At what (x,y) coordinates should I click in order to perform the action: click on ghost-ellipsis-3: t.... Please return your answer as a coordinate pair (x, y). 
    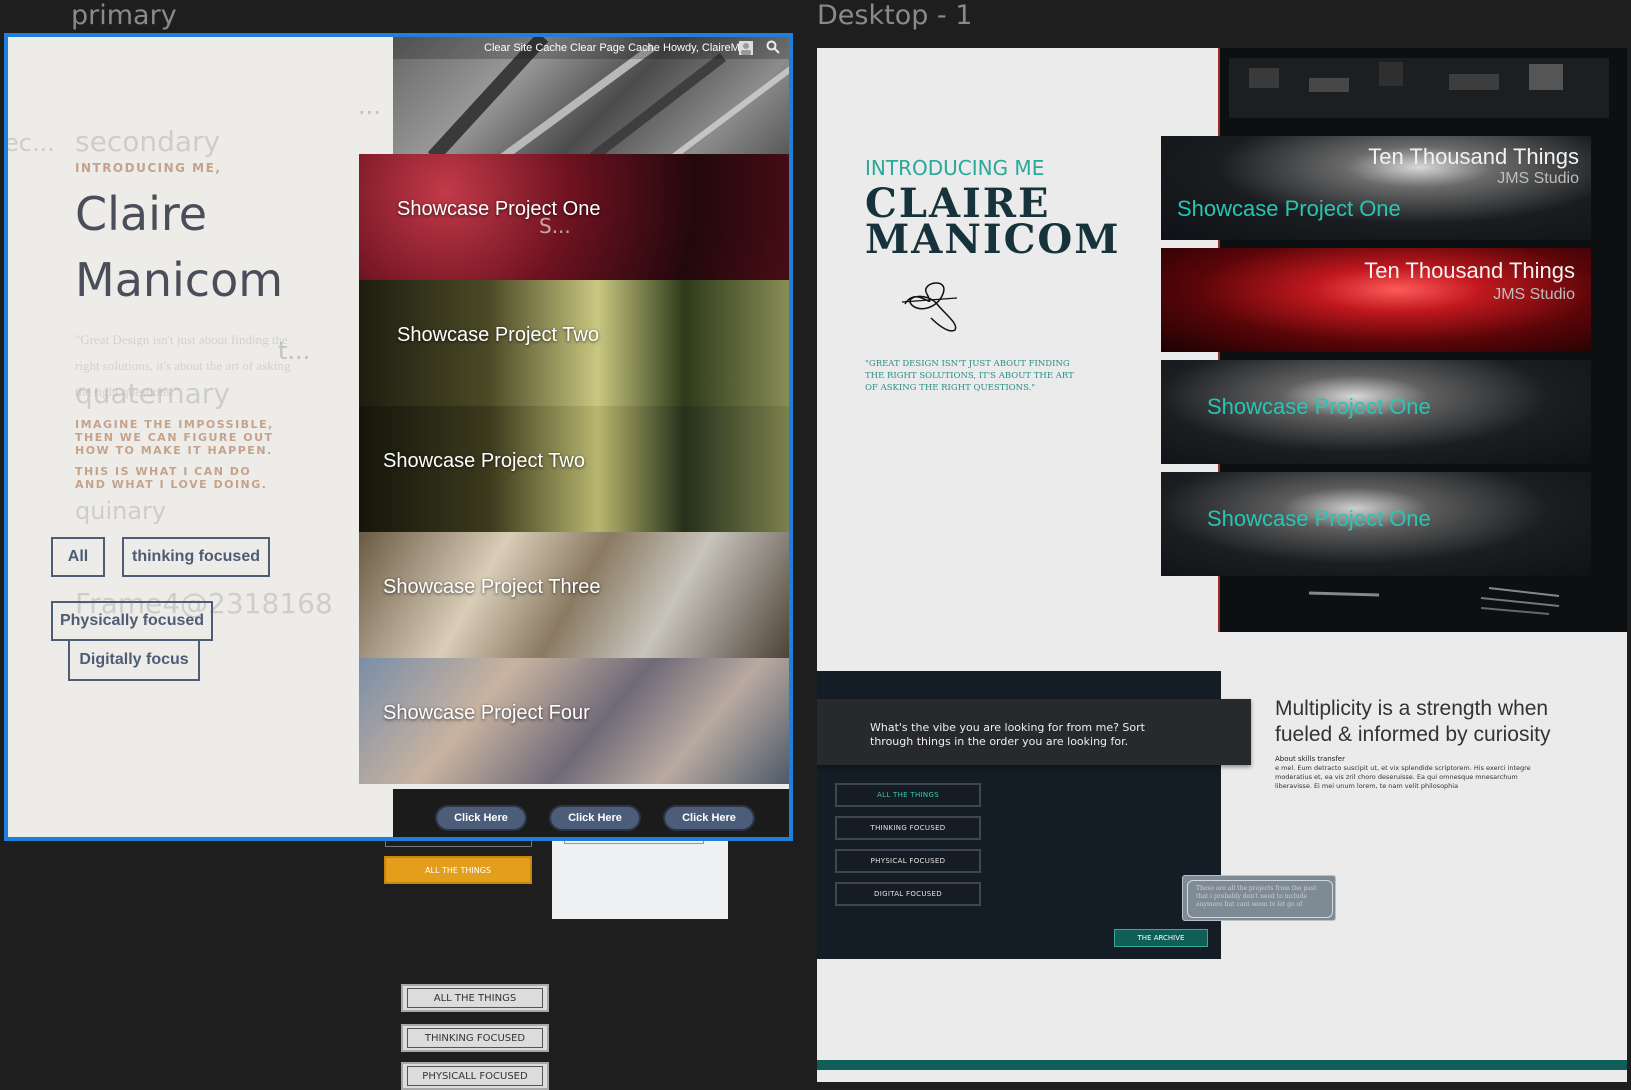
    Looking at the image, I should click on (294, 351).